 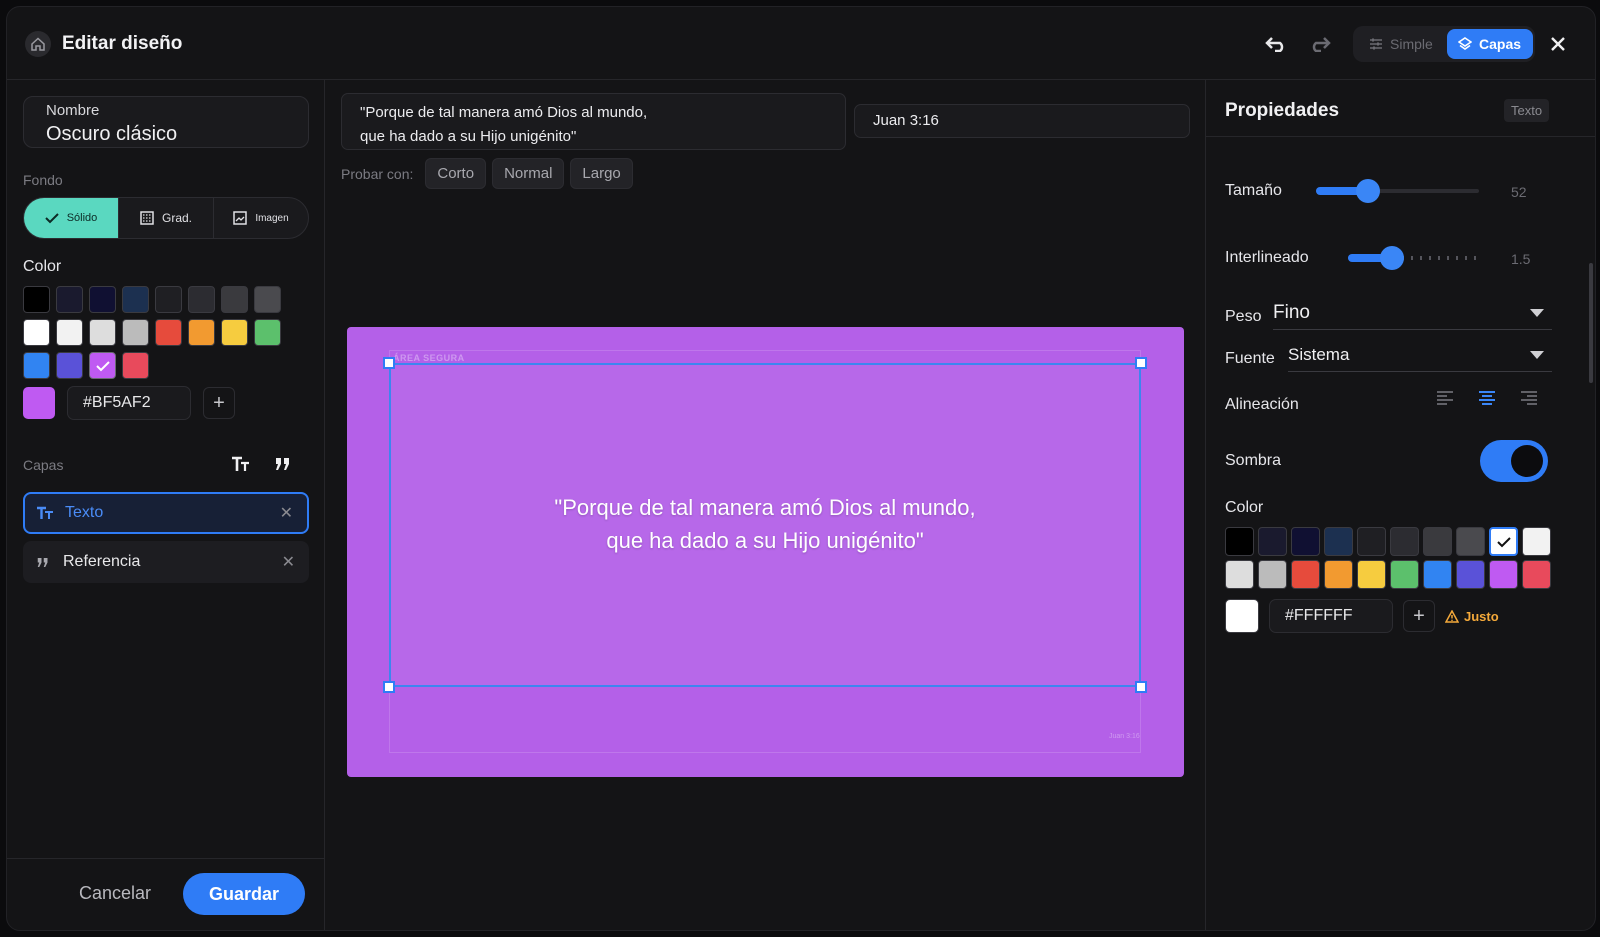 What do you see at coordinates (166, 218) in the screenshot?
I see `tab-gradient: Grad.` at bounding box center [166, 218].